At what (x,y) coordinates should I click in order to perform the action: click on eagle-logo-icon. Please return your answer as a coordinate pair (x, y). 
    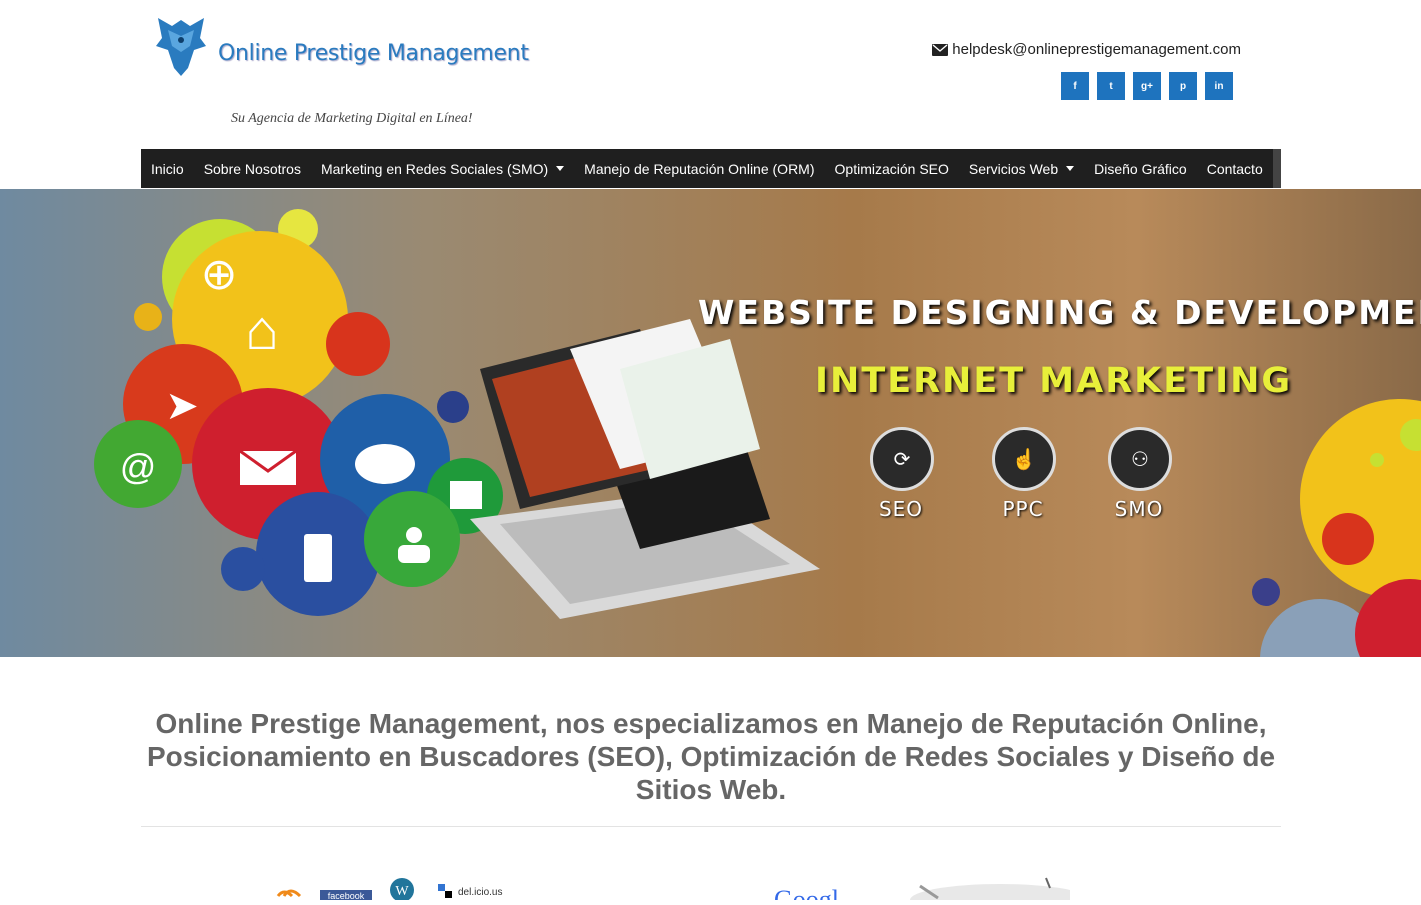
    Looking at the image, I should click on (181, 47).